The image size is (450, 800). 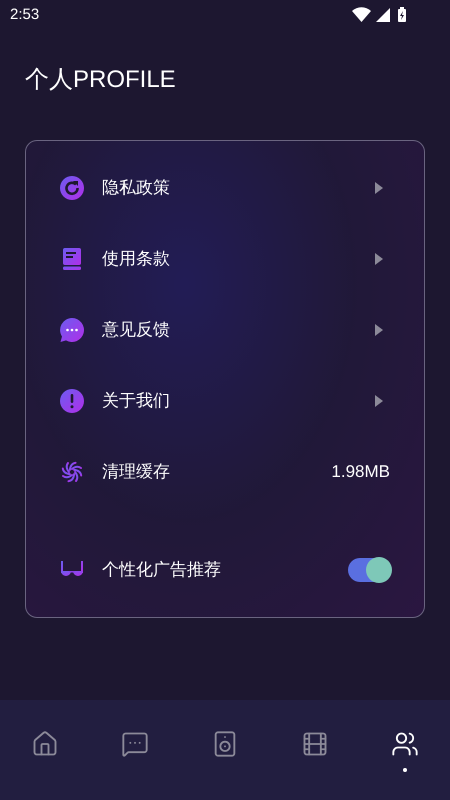 I want to click on chat-icon, so click(x=135, y=744).